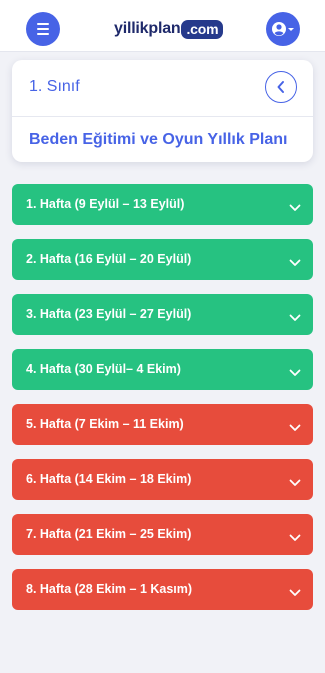  Describe the element at coordinates (105, 424) in the screenshot. I see `week-label: 5. Hafta (7 Ekim – 11 Ekim)` at that location.